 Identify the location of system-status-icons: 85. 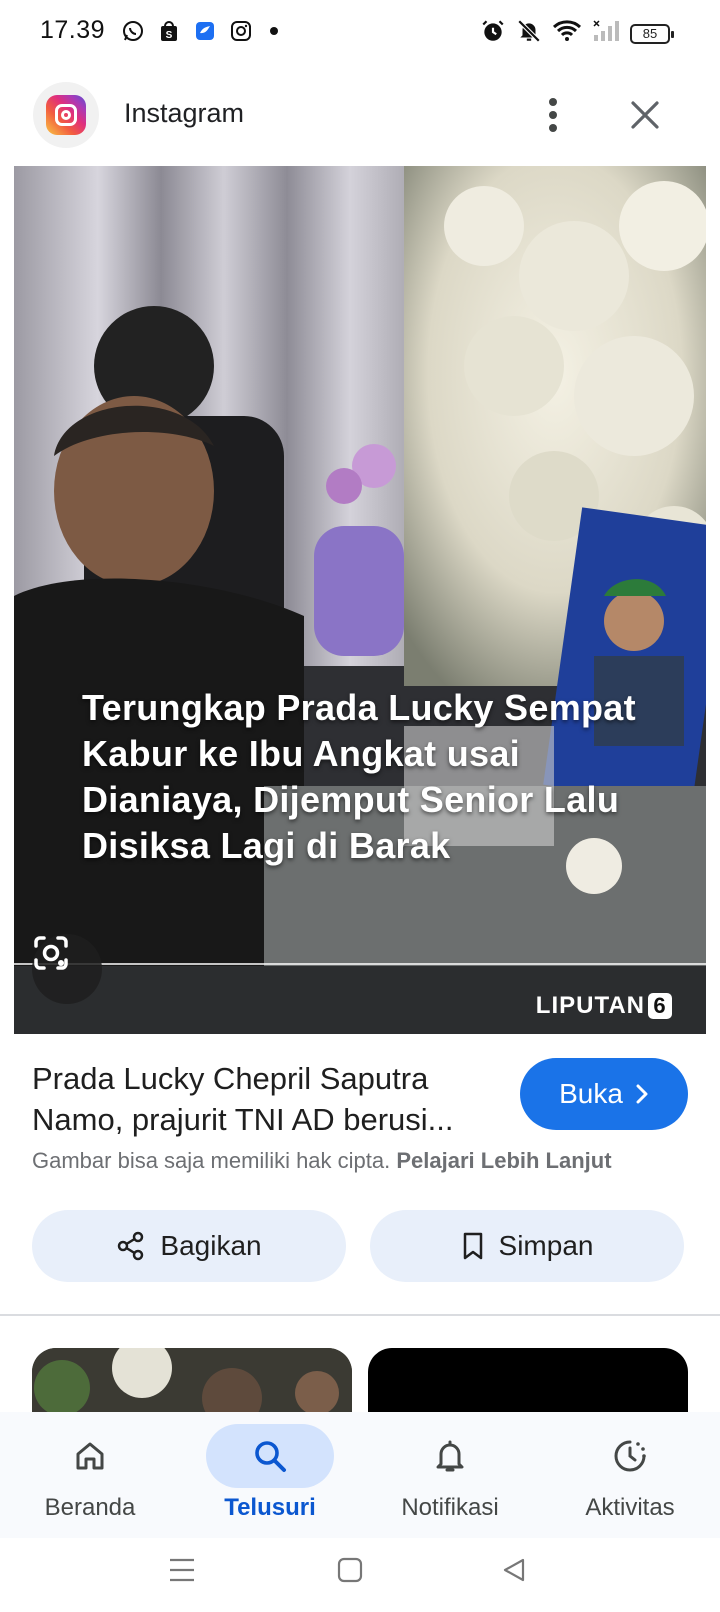
(577, 33).